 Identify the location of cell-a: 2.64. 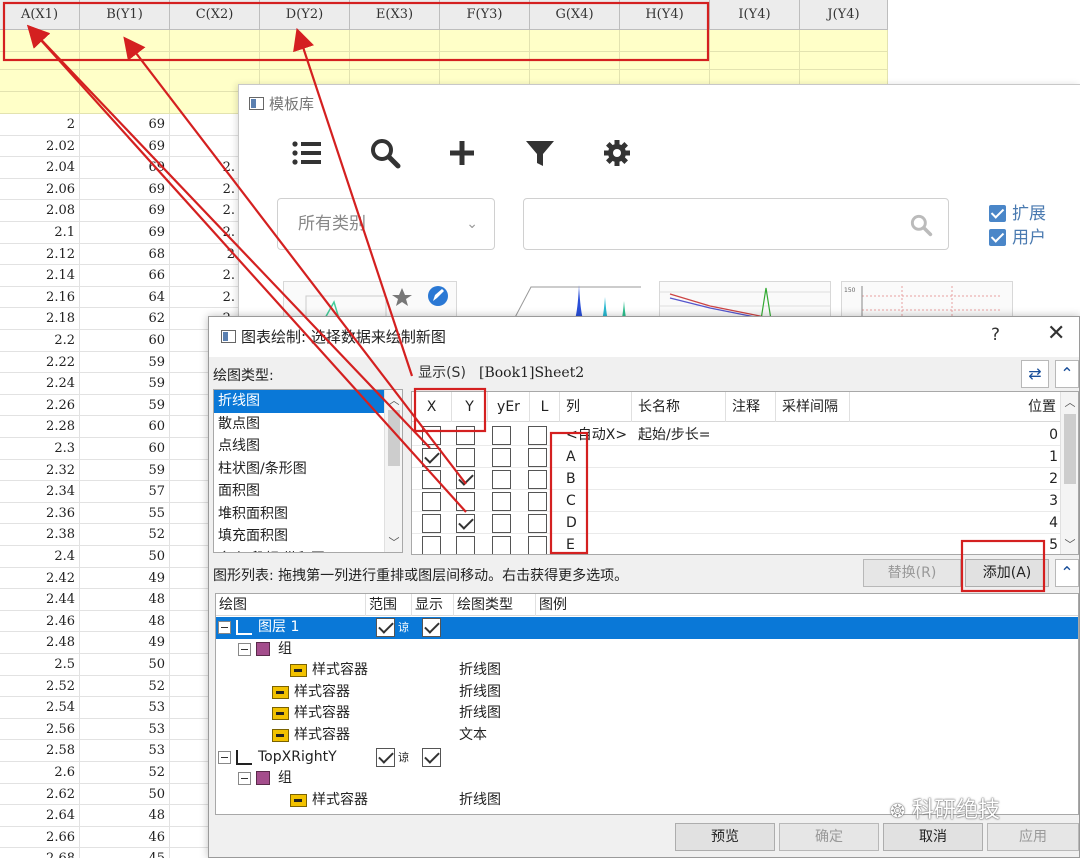
(40, 816).